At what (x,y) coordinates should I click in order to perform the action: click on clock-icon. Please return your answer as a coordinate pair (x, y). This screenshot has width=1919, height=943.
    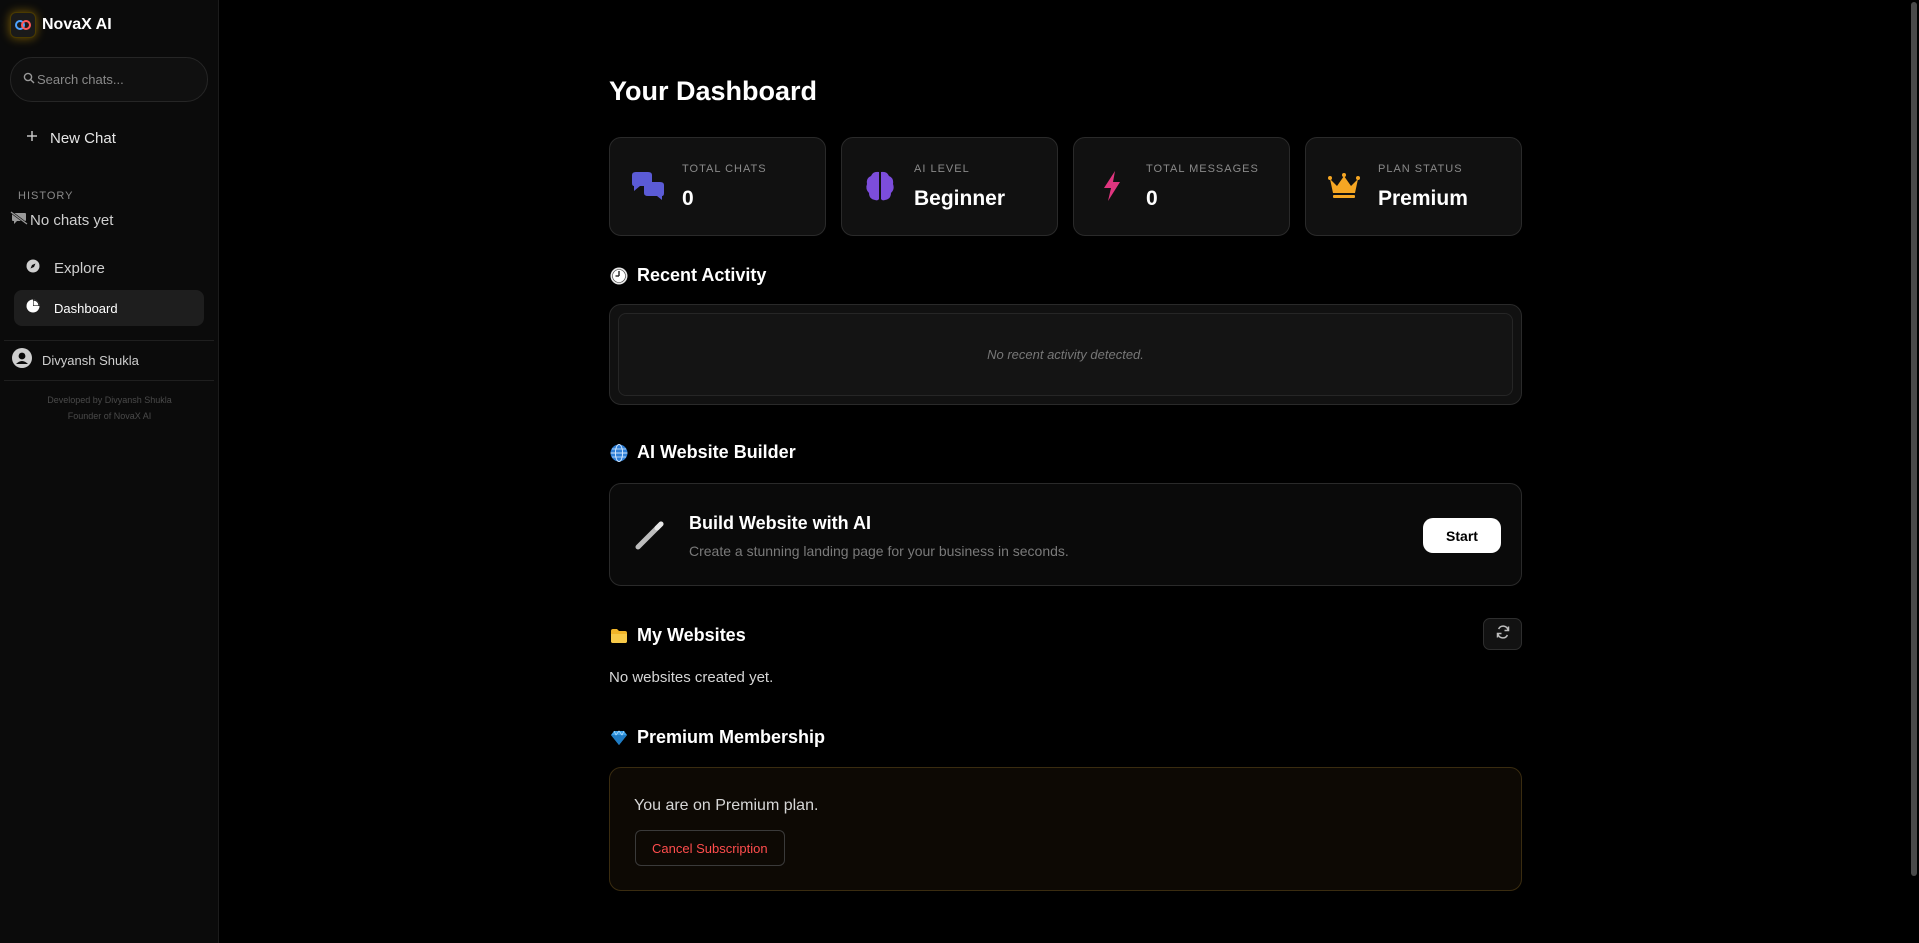
    Looking at the image, I should click on (619, 276).